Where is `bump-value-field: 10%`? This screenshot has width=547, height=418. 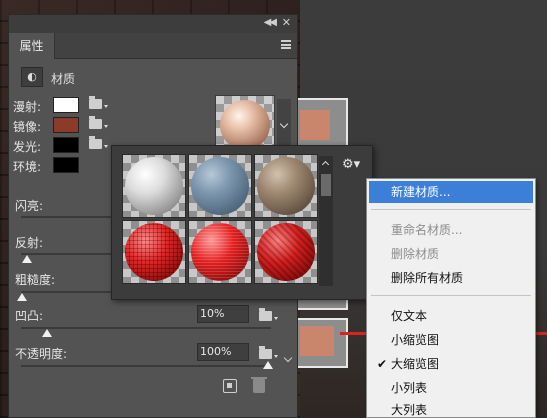 bump-value-field: 10% is located at coordinates (223, 314).